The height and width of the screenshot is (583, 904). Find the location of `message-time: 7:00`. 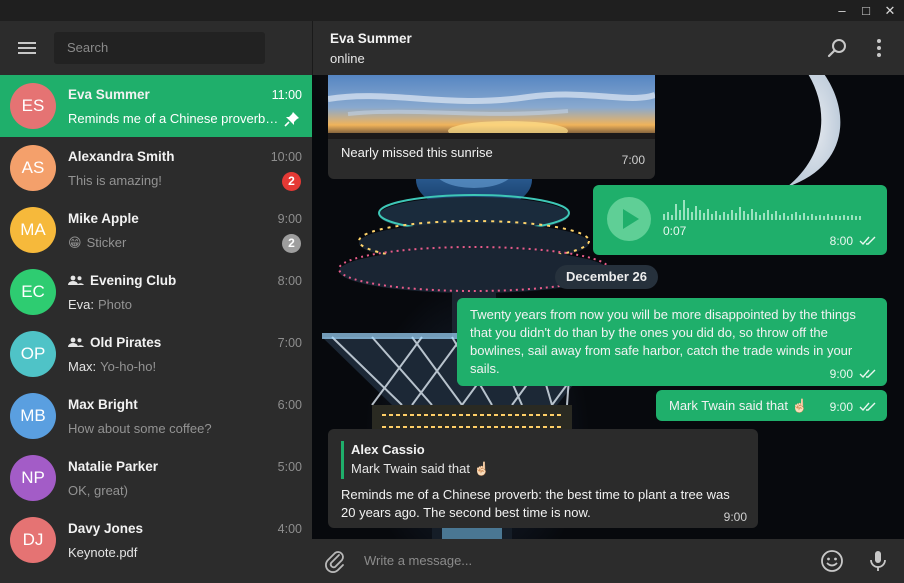

message-time: 7:00 is located at coordinates (633, 160).